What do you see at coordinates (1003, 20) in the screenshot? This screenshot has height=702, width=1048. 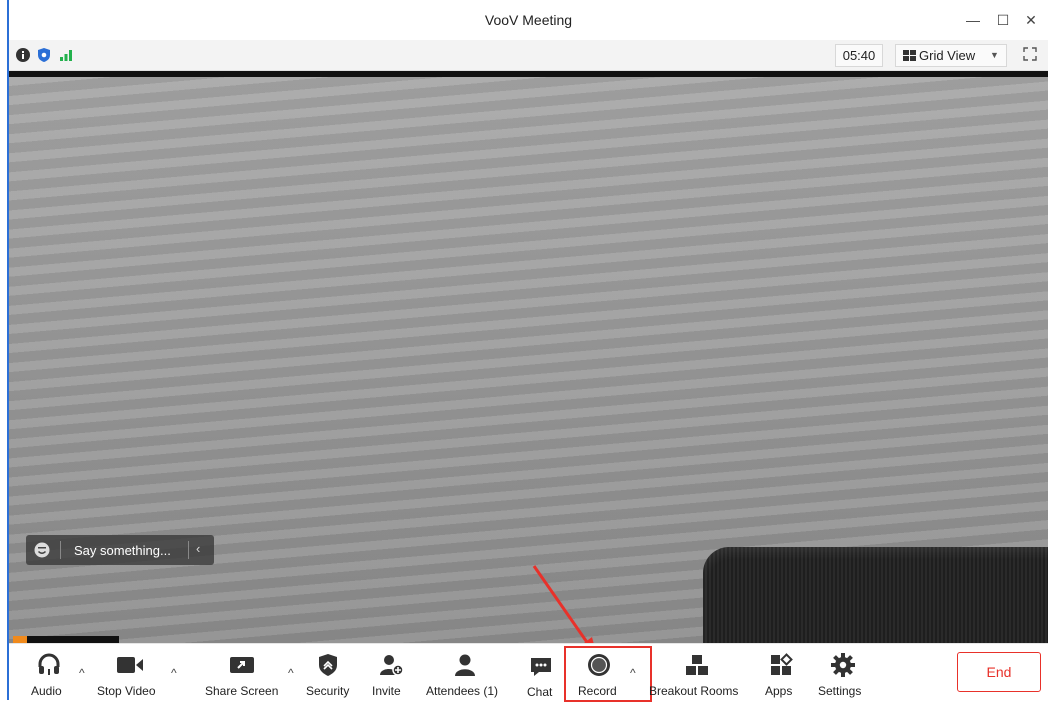 I see `maximize-button: ☐` at bounding box center [1003, 20].